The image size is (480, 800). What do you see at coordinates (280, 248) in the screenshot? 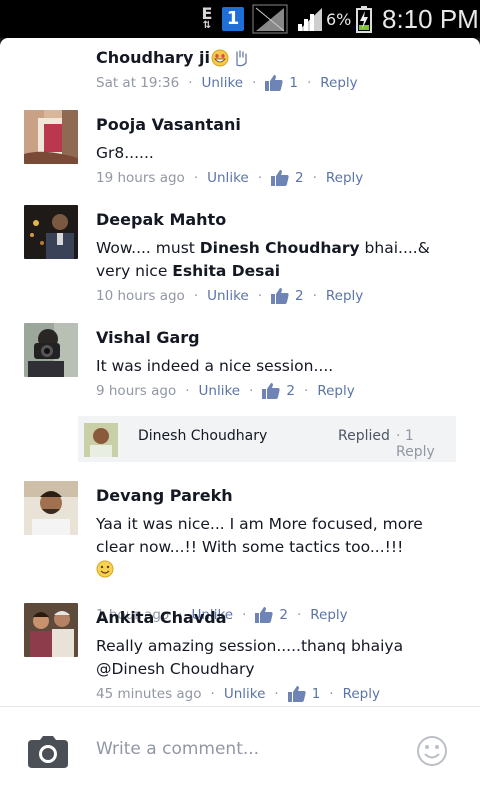
I see `tagged-user-link: Dinesh Choudhary` at bounding box center [280, 248].